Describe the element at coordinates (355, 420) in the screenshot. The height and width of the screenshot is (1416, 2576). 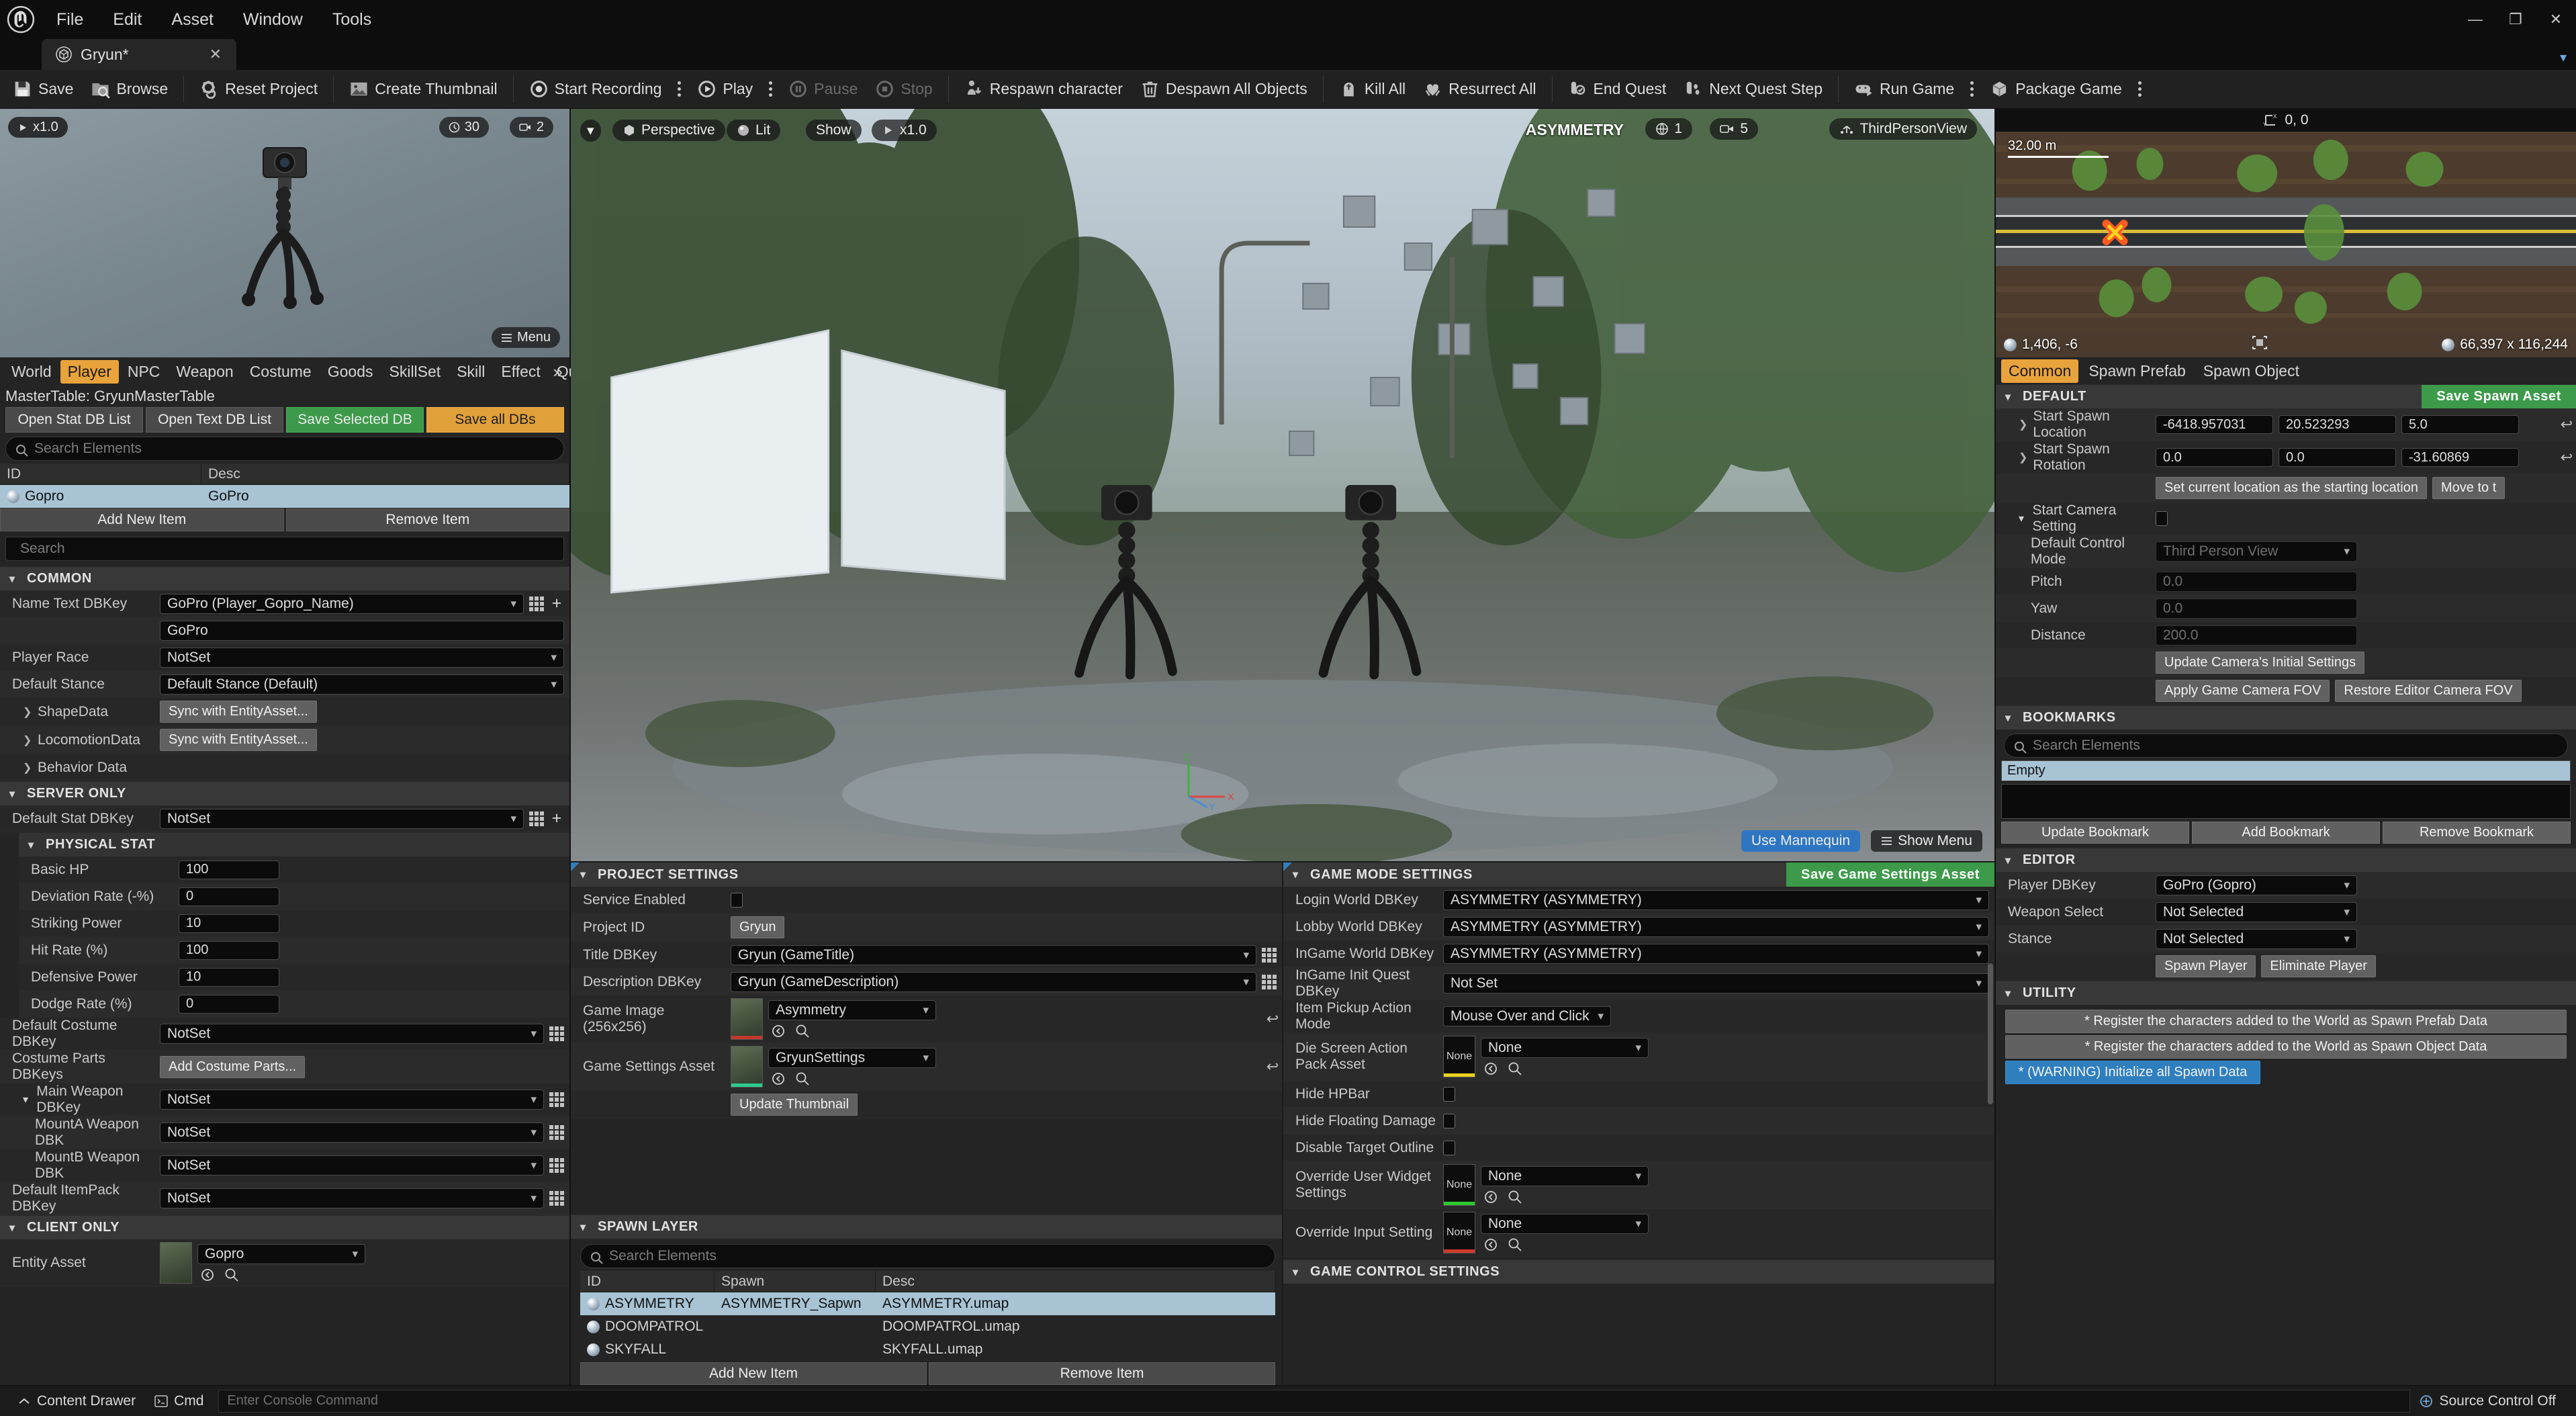
I see `db-button-save-selected-db: Save Selected DB` at that location.